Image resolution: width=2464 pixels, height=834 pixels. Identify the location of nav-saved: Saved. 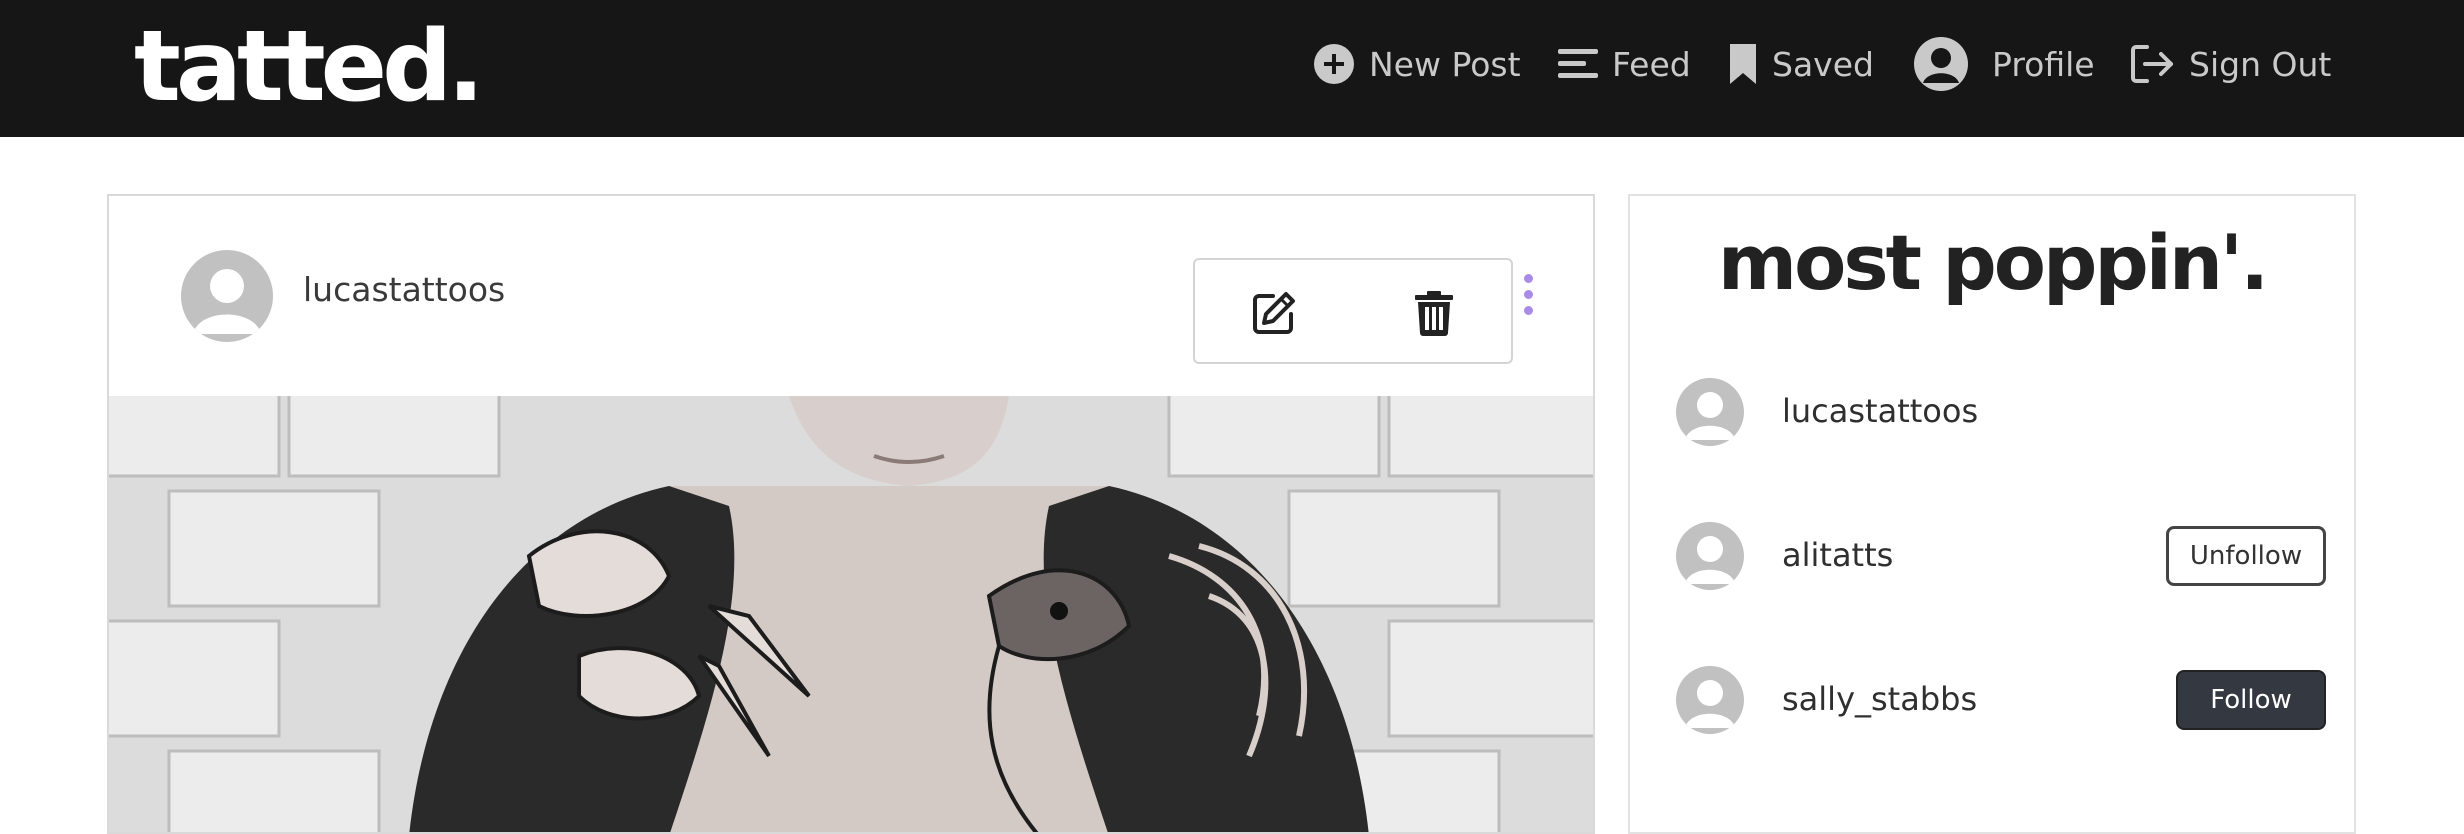
(1801, 64).